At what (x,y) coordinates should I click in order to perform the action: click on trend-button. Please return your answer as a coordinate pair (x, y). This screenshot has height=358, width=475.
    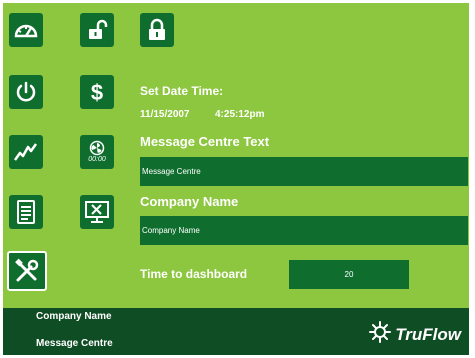
    Looking at the image, I should click on (26, 152).